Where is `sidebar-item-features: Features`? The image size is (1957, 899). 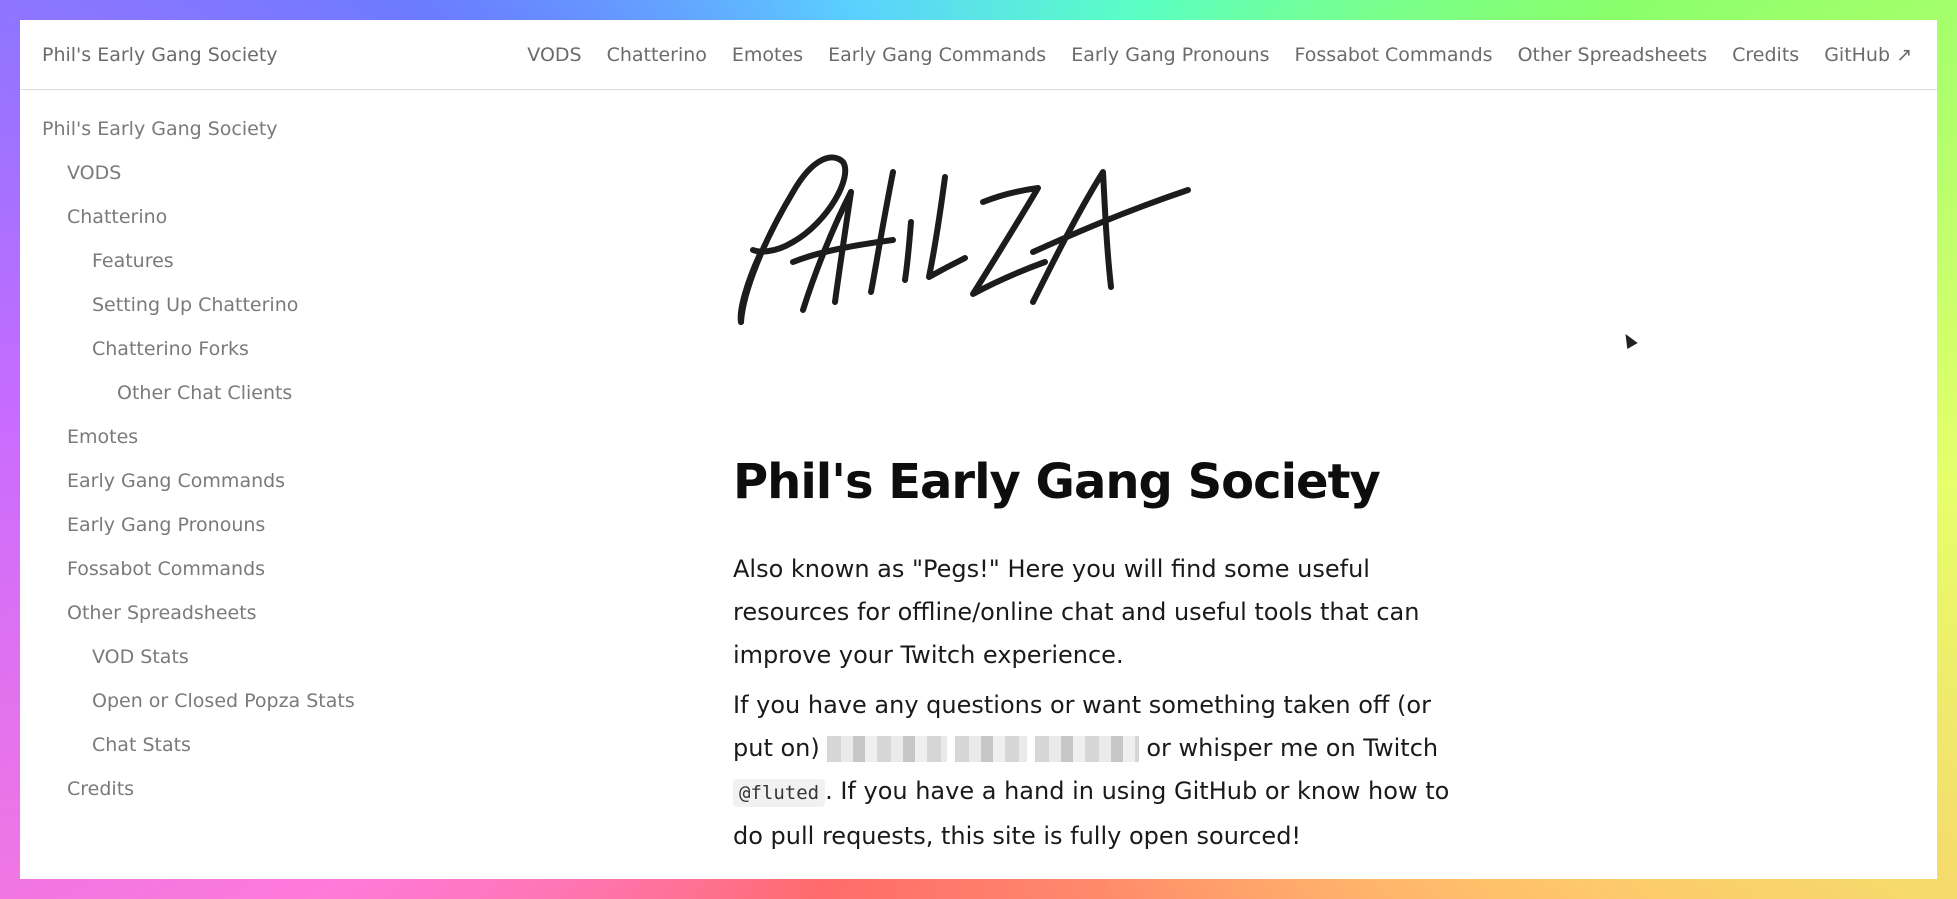
sidebar-item-features: Features is located at coordinates (133, 261).